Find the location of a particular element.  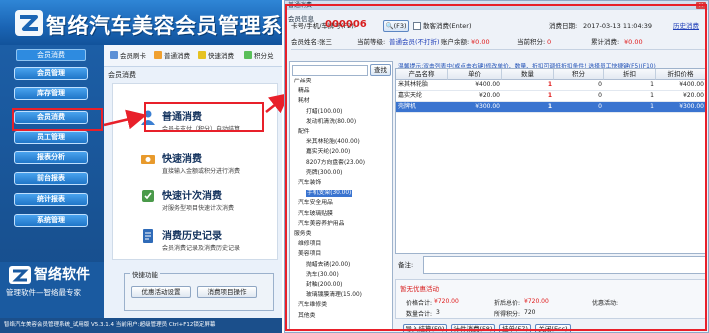

app-title: 智络汽车美容会员管理系 is located at coordinates (164, 26).